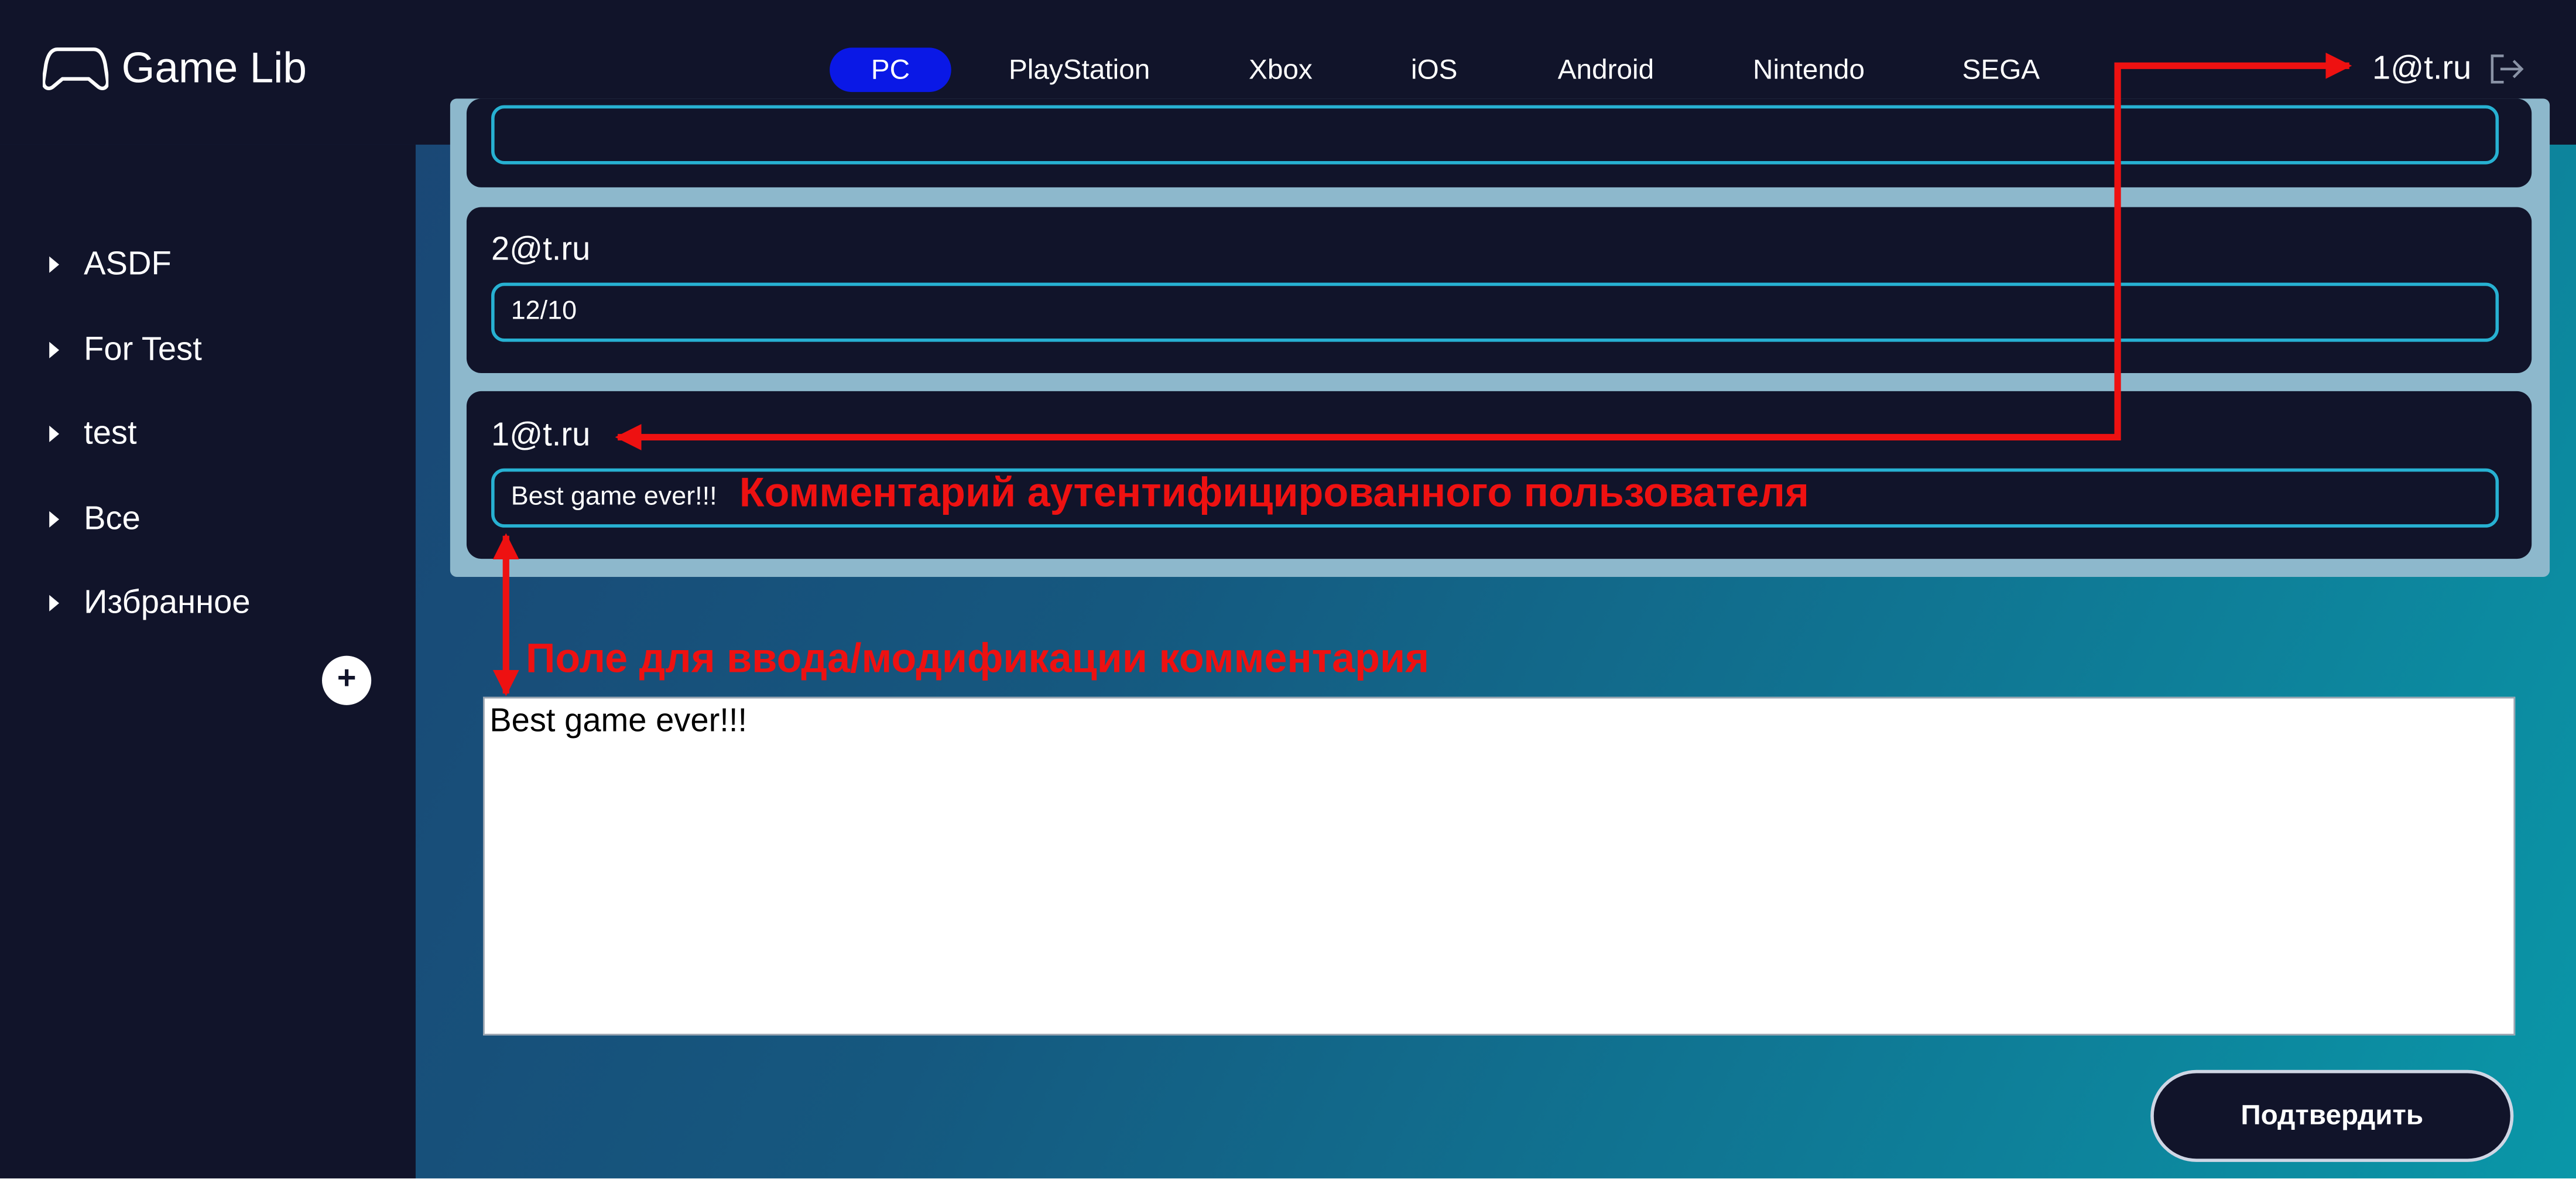 The width and height of the screenshot is (2576, 1179). I want to click on sidebar-item-asdf: ASDF, so click(110, 264).